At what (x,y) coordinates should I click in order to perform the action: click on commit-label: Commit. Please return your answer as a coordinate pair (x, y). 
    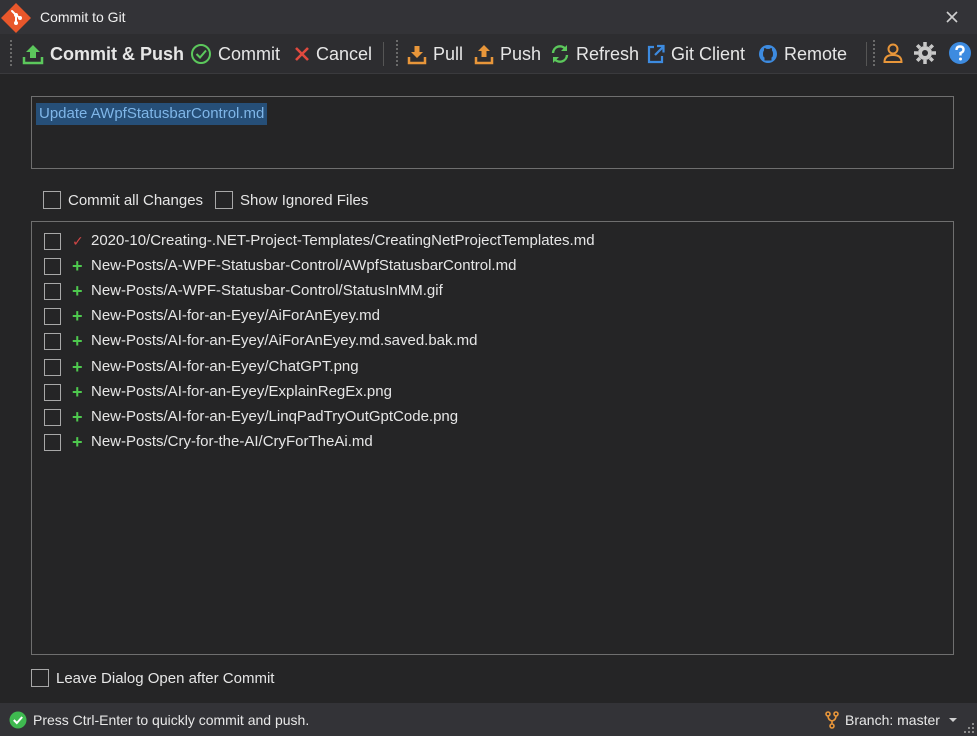
    Looking at the image, I should click on (249, 53).